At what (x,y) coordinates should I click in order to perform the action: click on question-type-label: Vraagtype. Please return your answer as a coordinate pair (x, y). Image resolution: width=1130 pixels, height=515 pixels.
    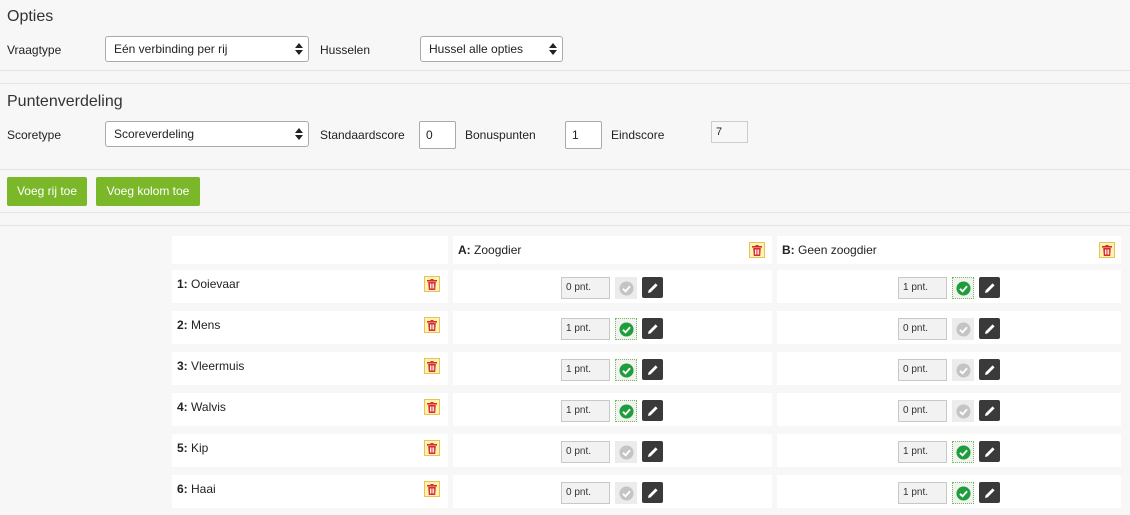
    Looking at the image, I should click on (34, 50).